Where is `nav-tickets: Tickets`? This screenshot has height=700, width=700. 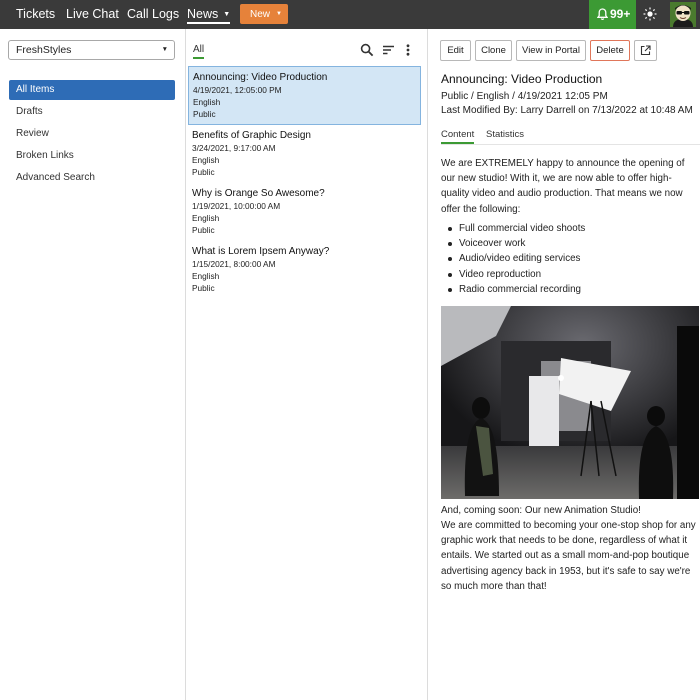 nav-tickets: Tickets is located at coordinates (35, 14).